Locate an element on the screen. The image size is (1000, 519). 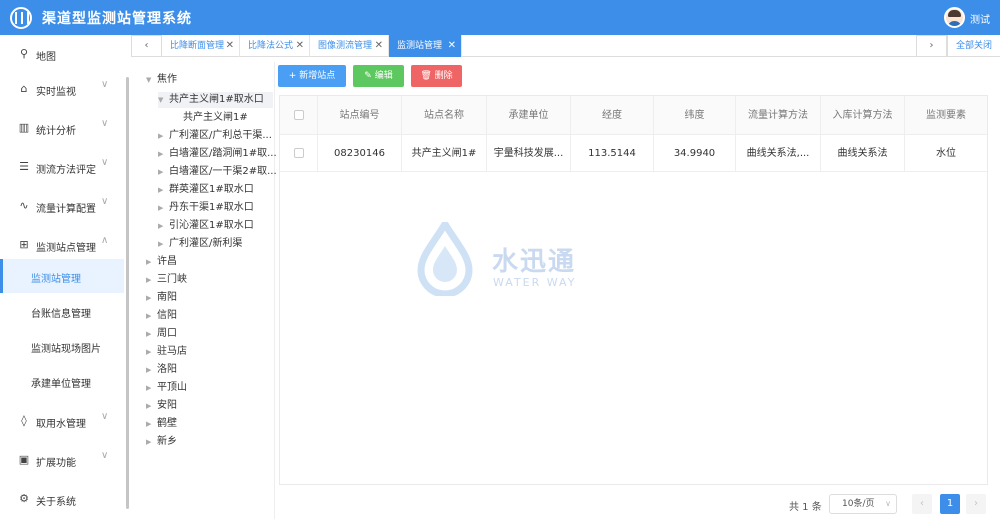
pagination-total: 共 1 条 is located at coordinates (805, 507).